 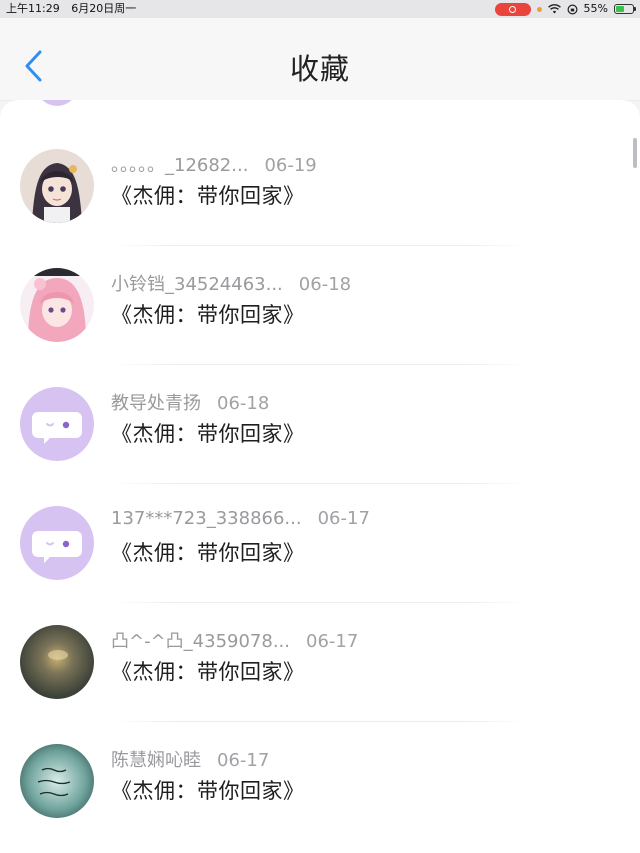 What do you see at coordinates (320, 187) in the screenshot?
I see `list-item: 。。。。。_12682... 06-19 《杰佣：带你回家》` at bounding box center [320, 187].